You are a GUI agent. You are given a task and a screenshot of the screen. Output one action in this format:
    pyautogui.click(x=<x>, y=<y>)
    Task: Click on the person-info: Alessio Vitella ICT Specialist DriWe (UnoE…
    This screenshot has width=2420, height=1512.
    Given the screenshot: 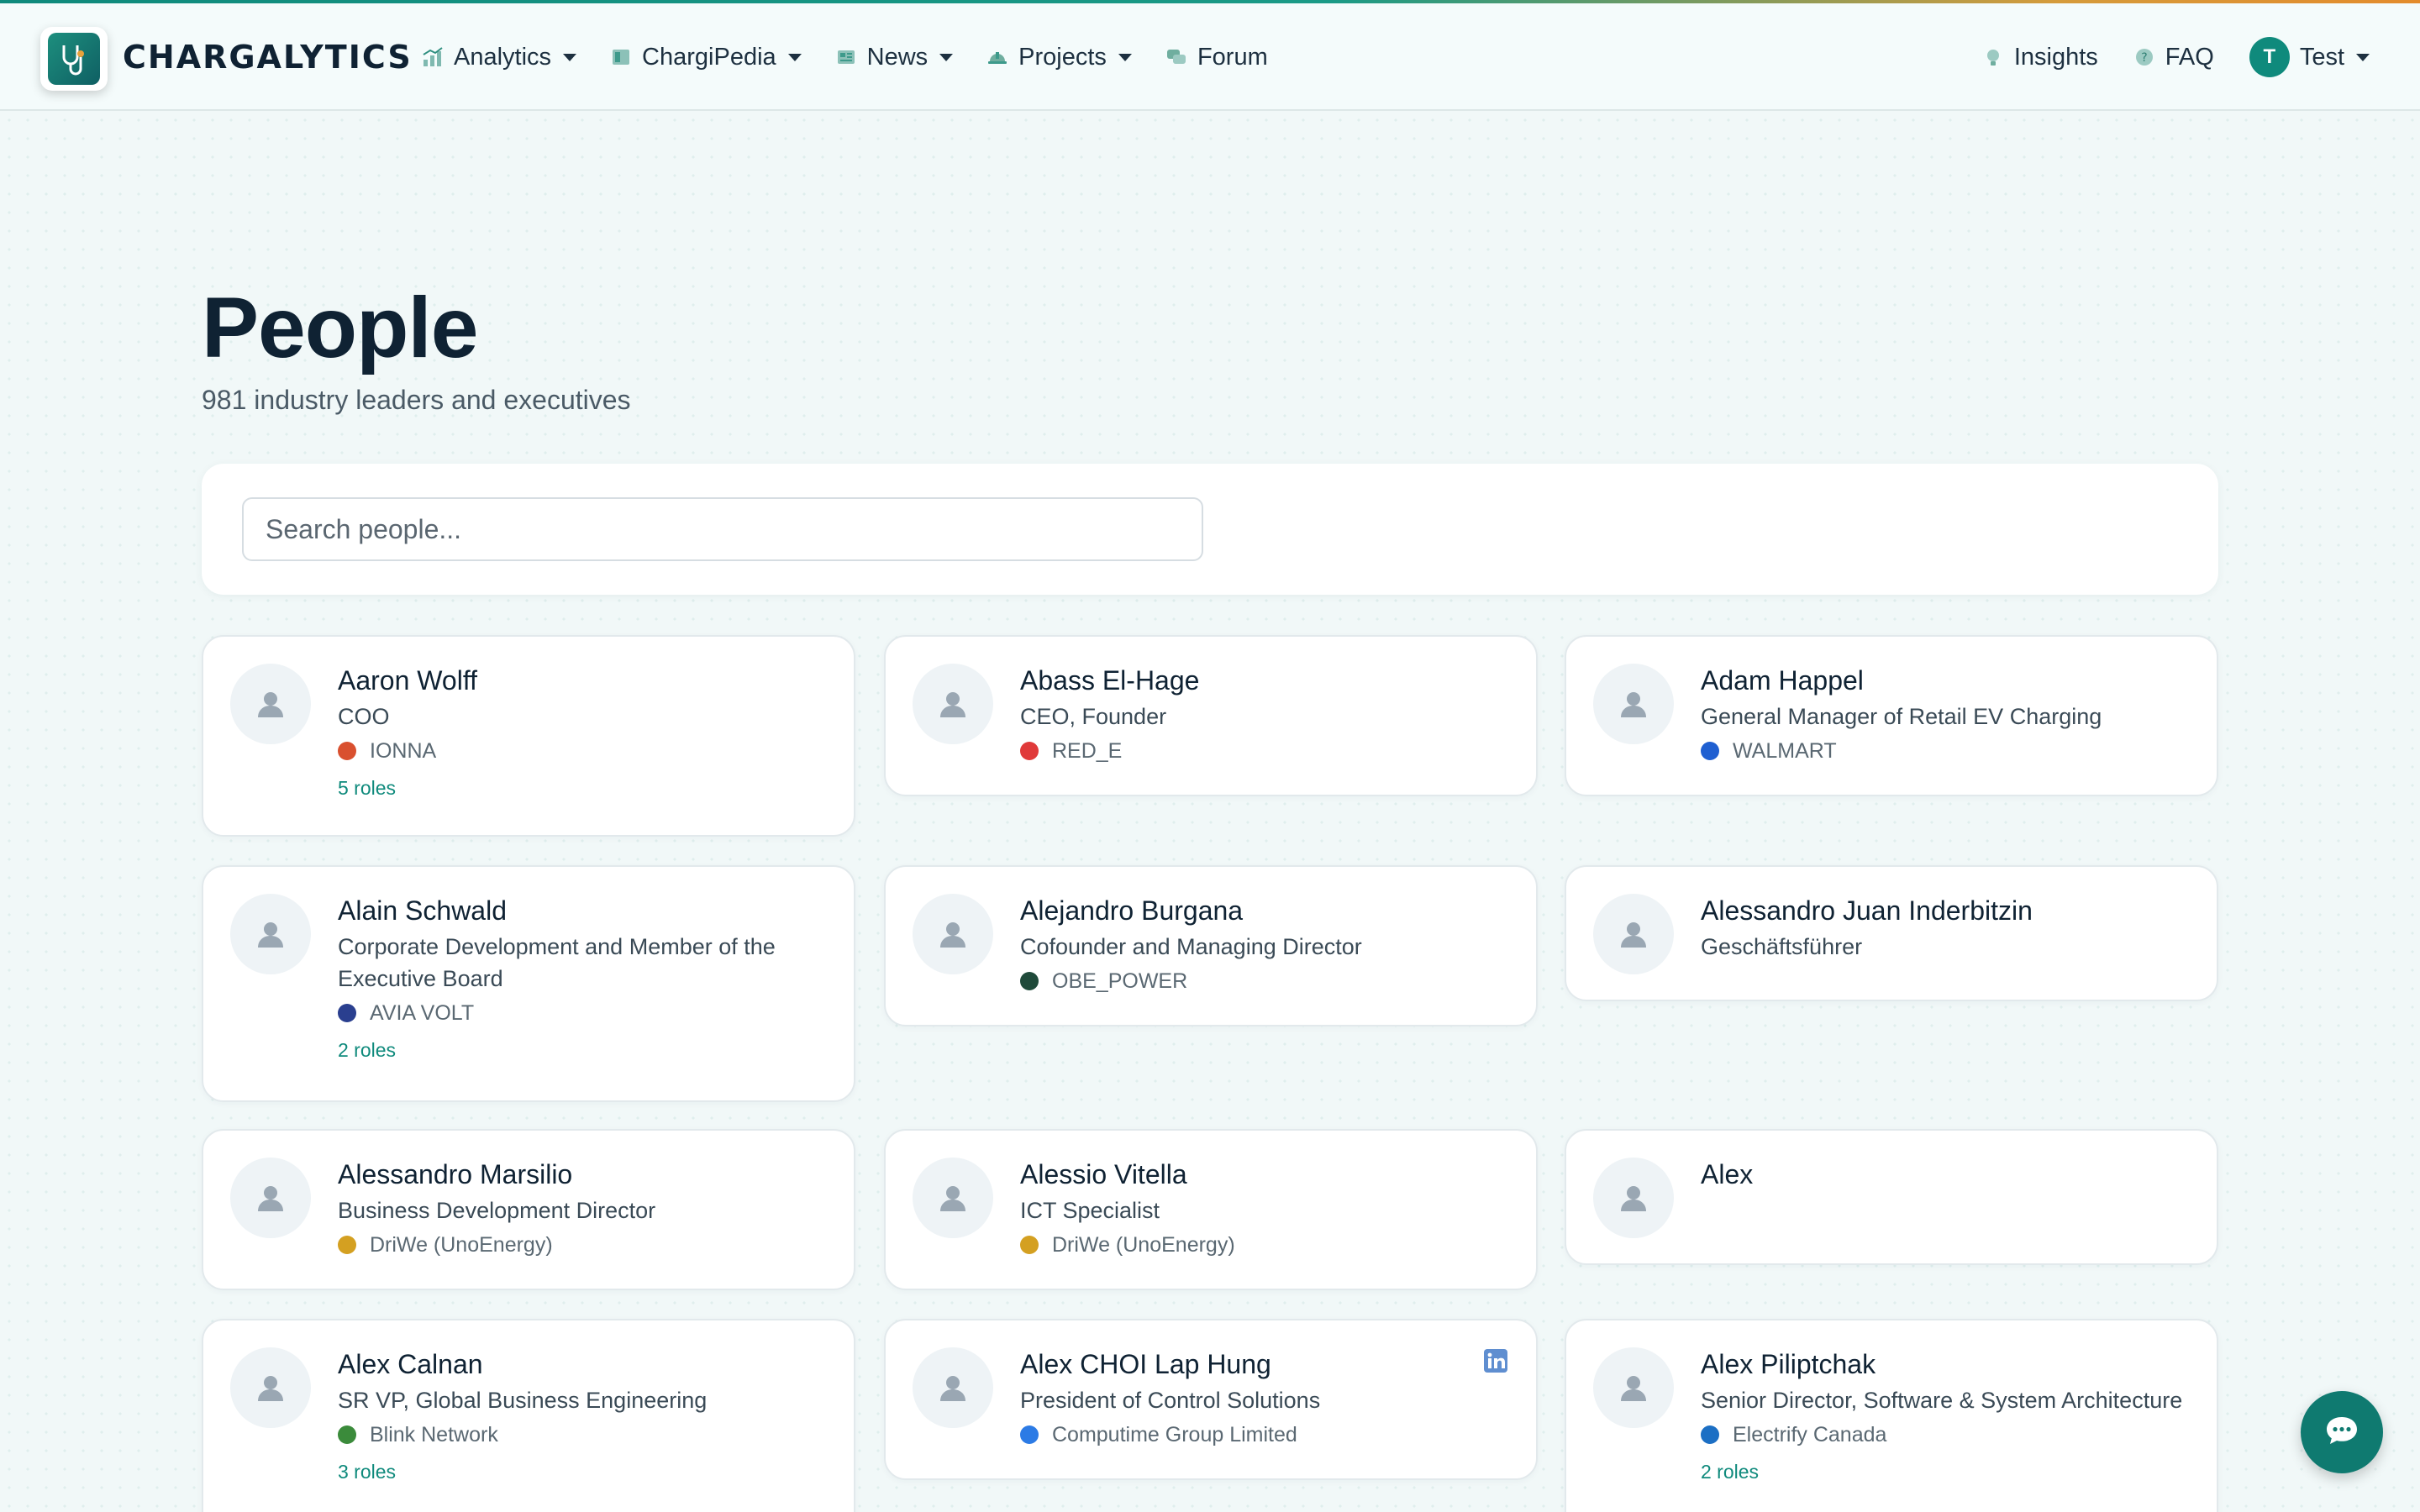 What is the action you would take?
    pyautogui.click(x=1263, y=1208)
    